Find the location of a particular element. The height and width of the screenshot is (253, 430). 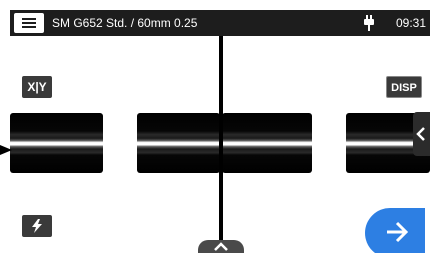

next-button is located at coordinates (395, 230).